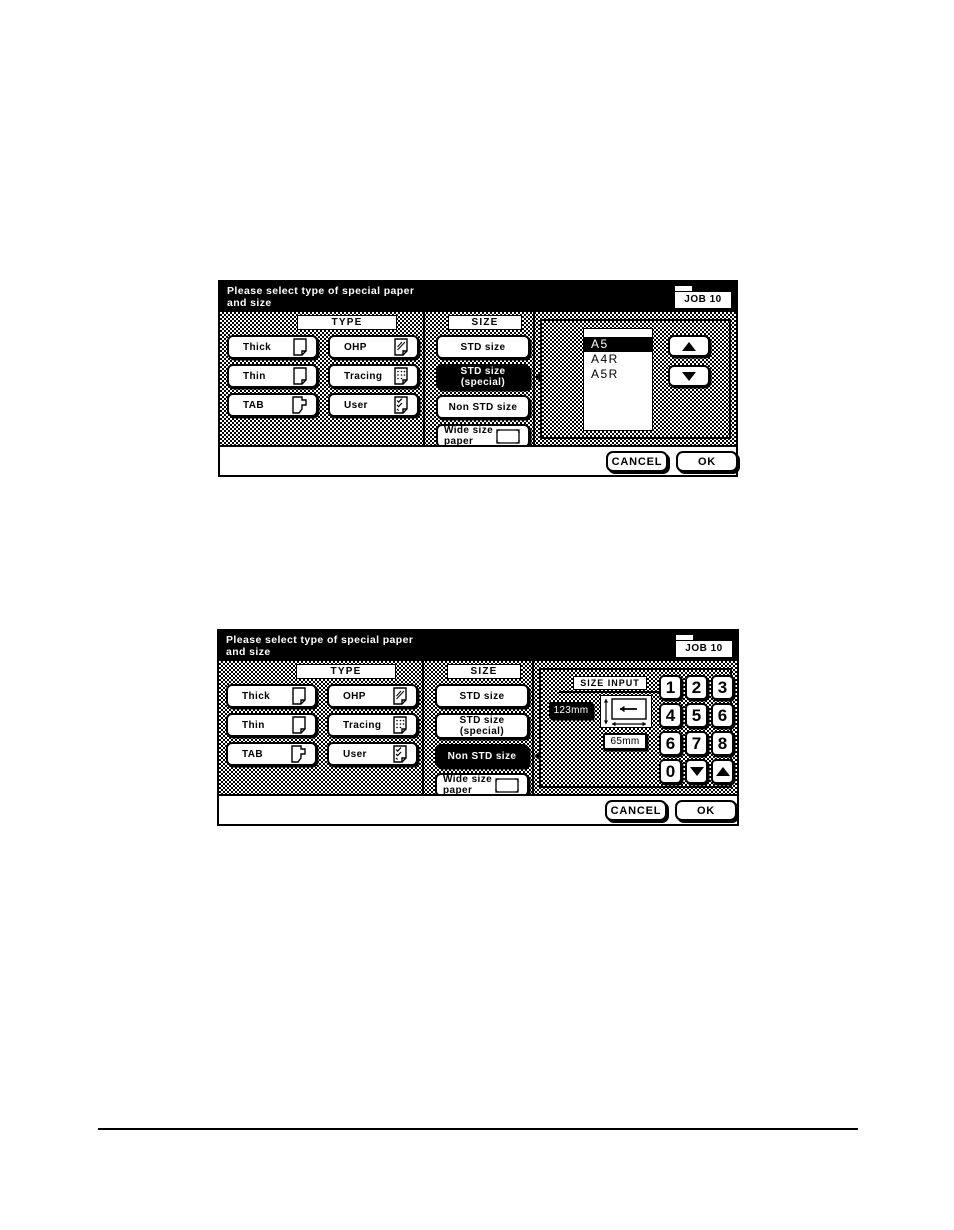  Describe the element at coordinates (610, 683) in the screenshot. I see `size-input-heading: SIZE INPUT` at that location.